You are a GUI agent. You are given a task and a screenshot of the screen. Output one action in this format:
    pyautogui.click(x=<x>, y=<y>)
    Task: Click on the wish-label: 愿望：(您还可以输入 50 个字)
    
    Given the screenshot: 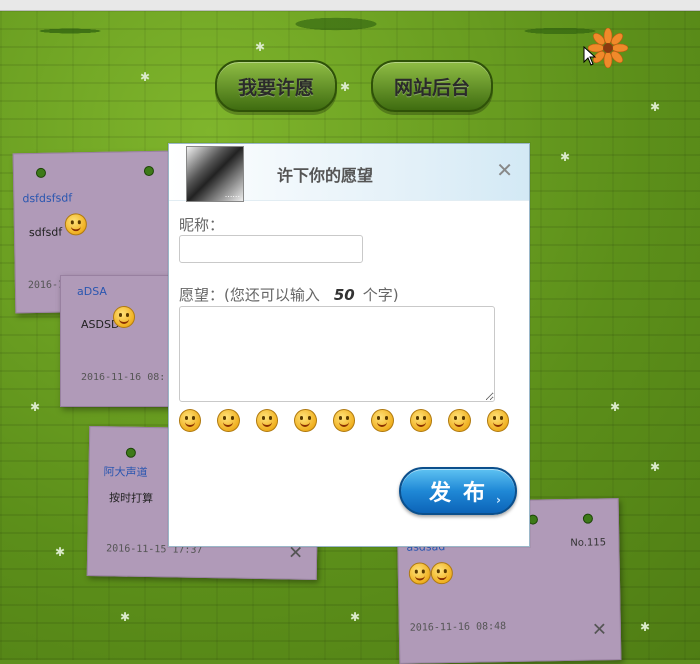 What is the action you would take?
    pyautogui.click(x=289, y=294)
    